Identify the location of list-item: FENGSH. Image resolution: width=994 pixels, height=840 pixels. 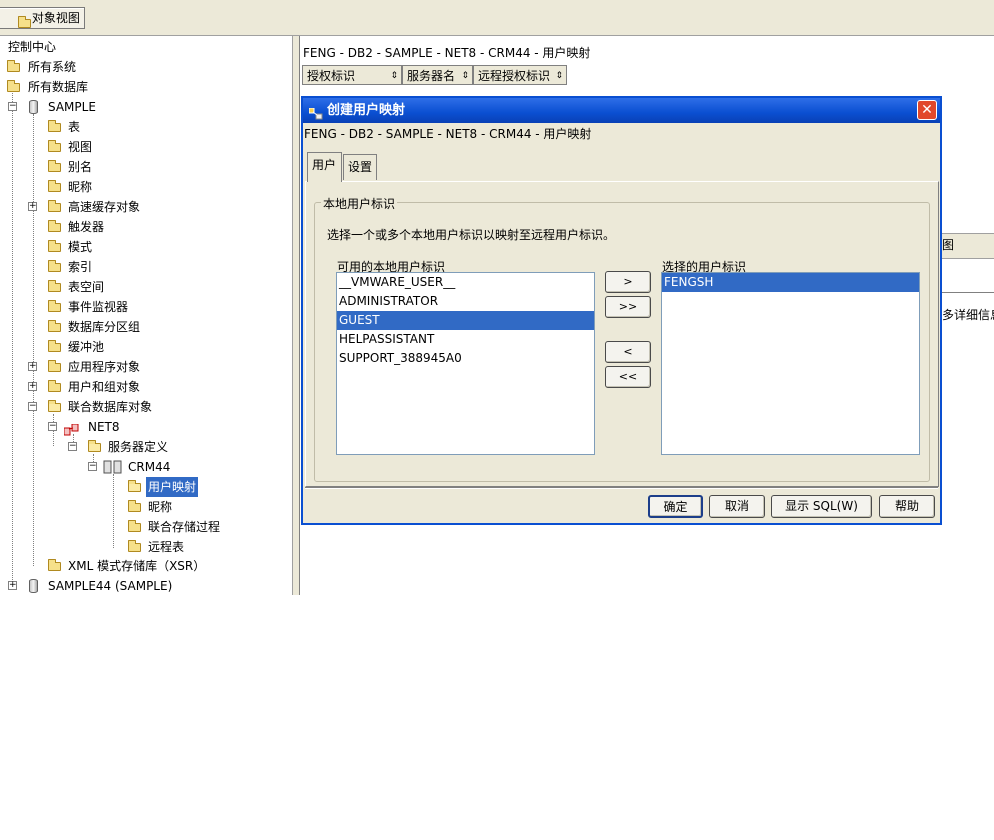
(790, 282).